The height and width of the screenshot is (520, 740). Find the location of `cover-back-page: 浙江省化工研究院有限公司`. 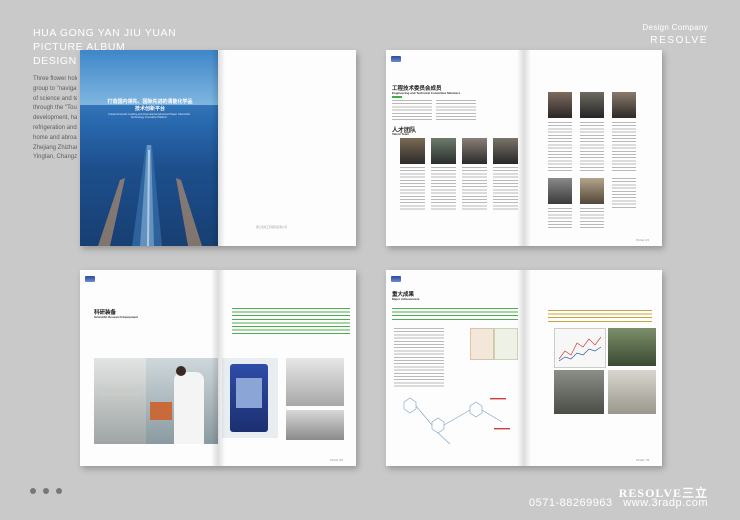

cover-back-page: 浙江省化工研究院有限公司 is located at coordinates (287, 148).